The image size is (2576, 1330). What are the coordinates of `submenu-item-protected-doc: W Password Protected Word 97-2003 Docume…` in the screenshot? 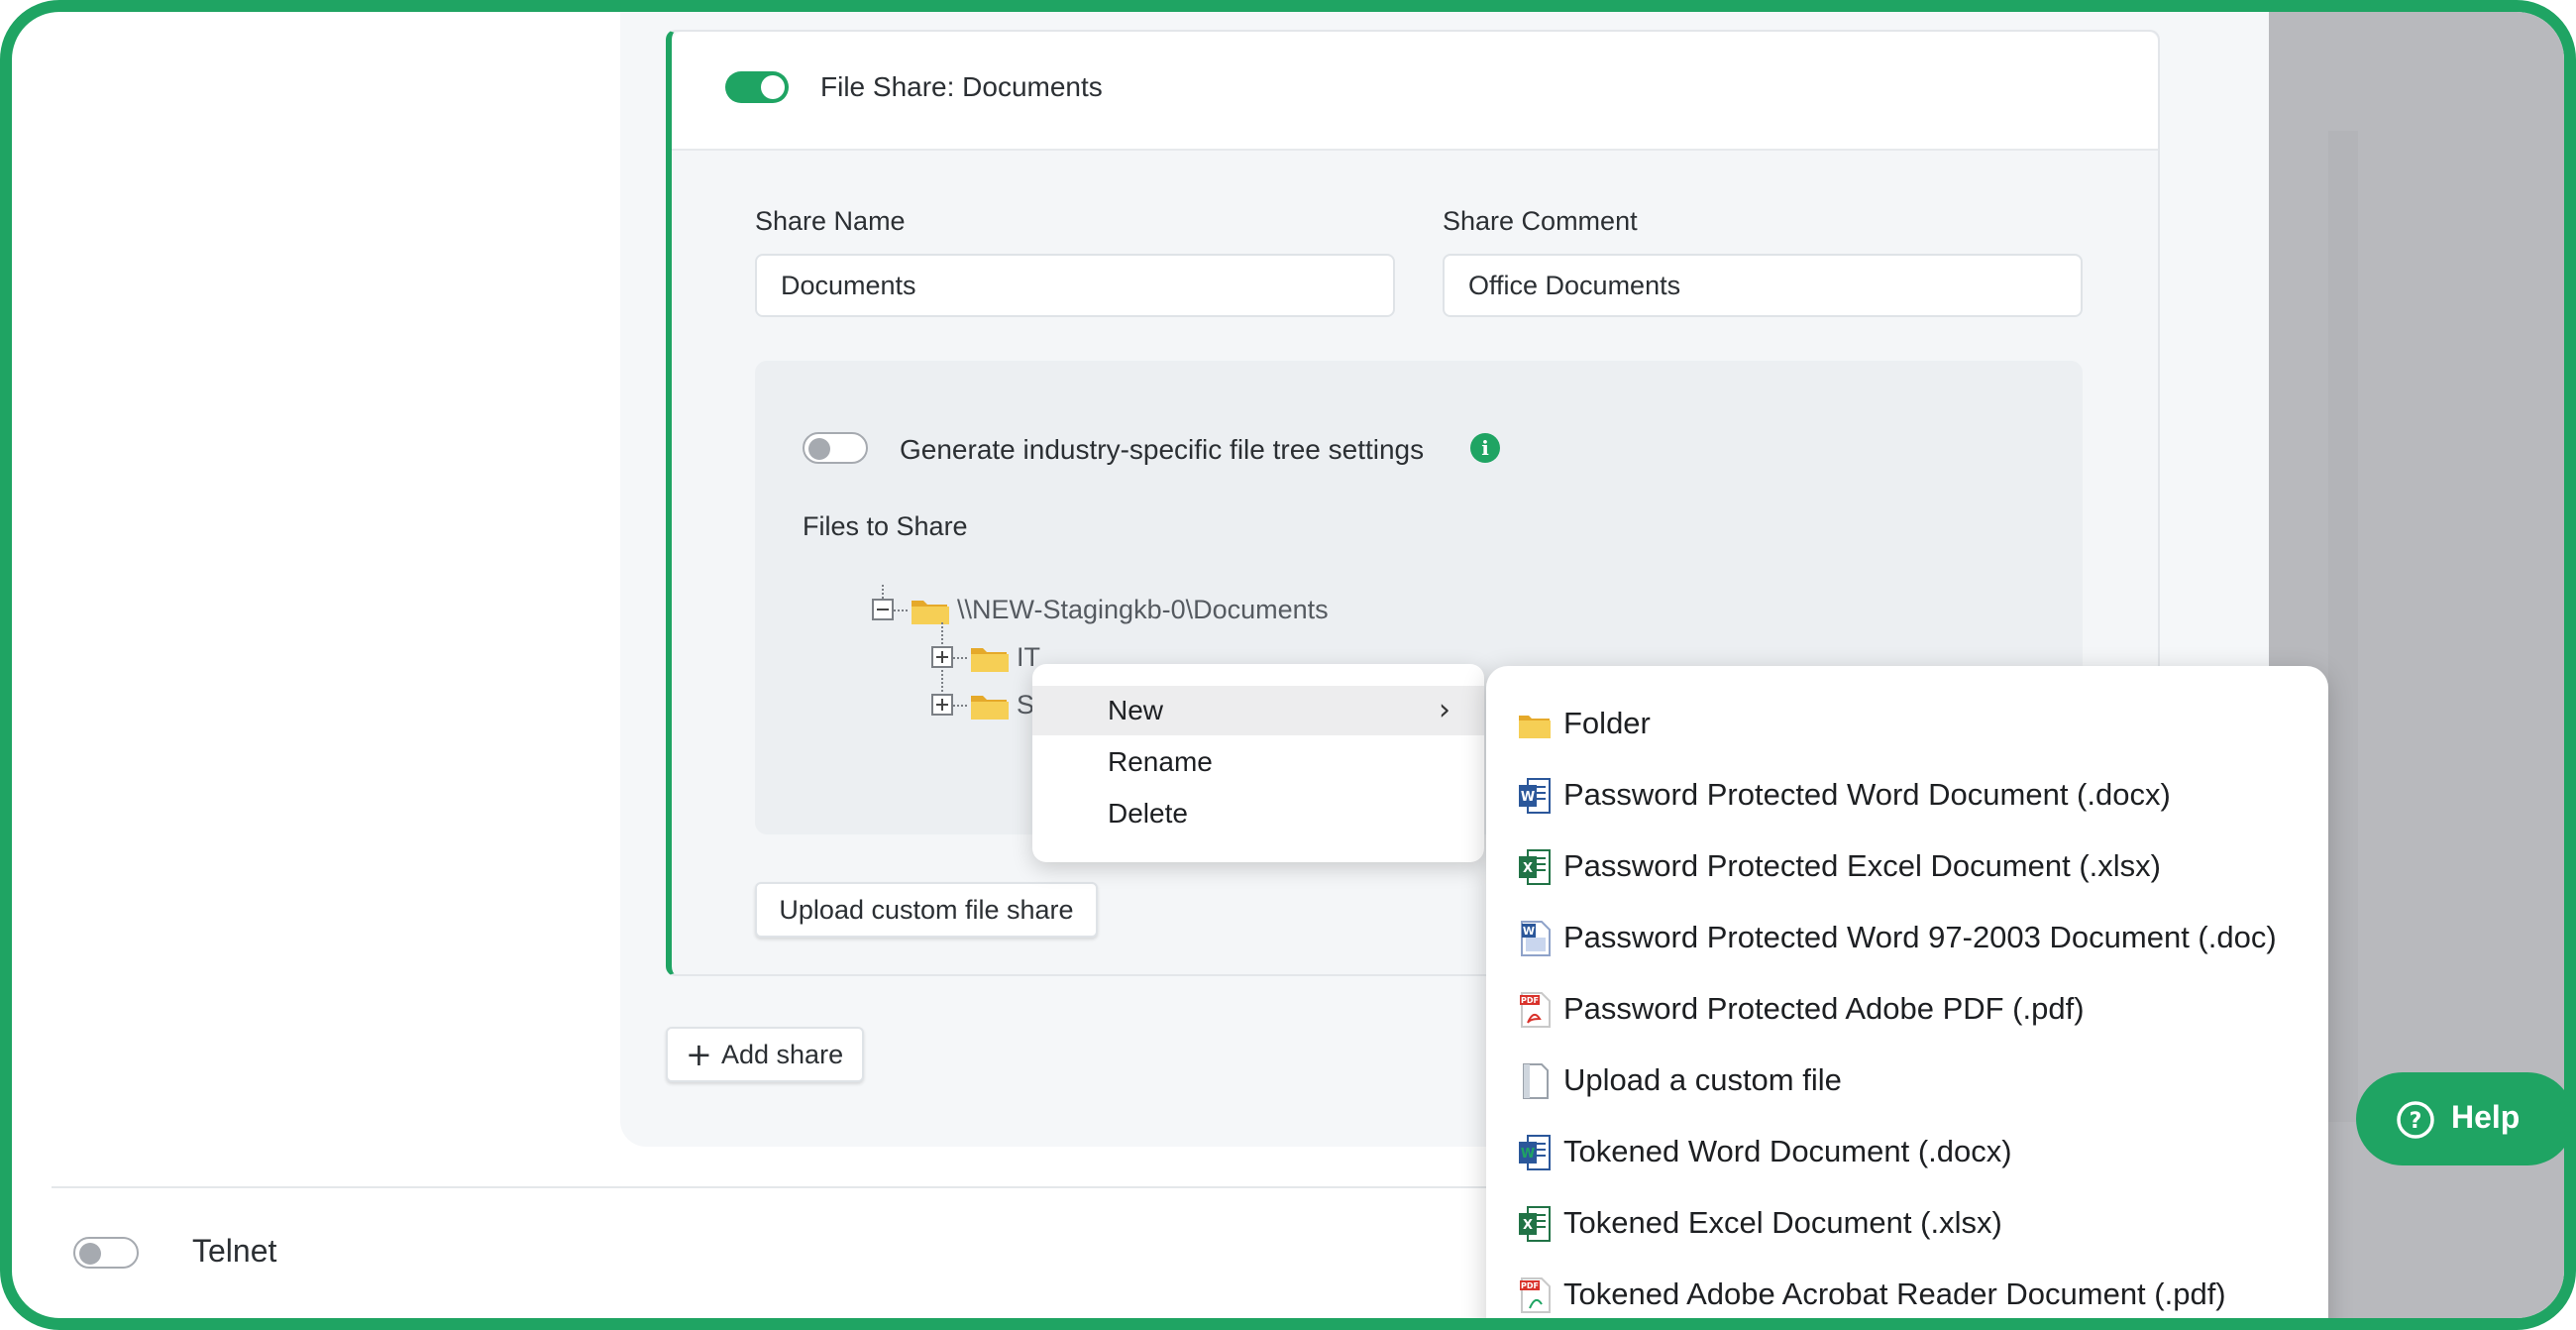 It's located at (1907, 937).